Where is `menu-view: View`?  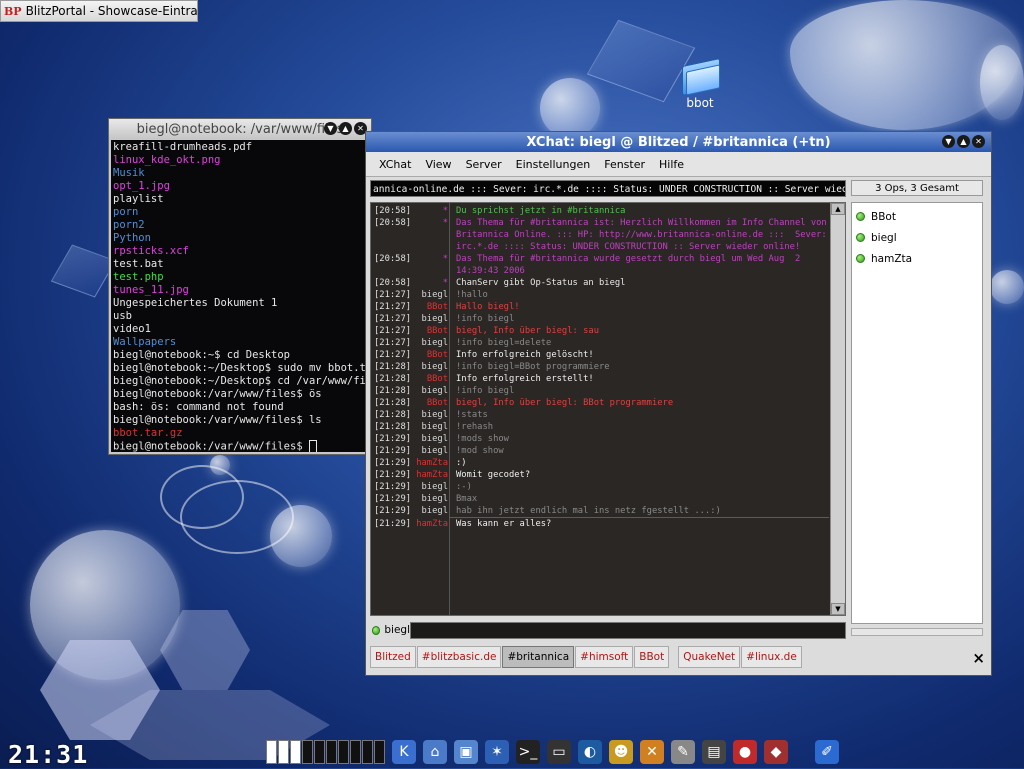
menu-view: View is located at coordinates (438, 164).